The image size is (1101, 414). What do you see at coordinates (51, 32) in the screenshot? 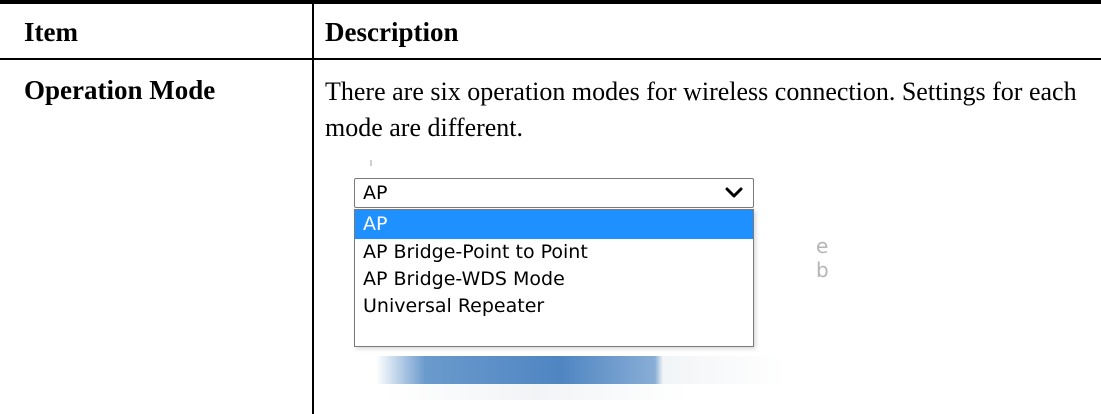
I see `header-item: Item` at bounding box center [51, 32].